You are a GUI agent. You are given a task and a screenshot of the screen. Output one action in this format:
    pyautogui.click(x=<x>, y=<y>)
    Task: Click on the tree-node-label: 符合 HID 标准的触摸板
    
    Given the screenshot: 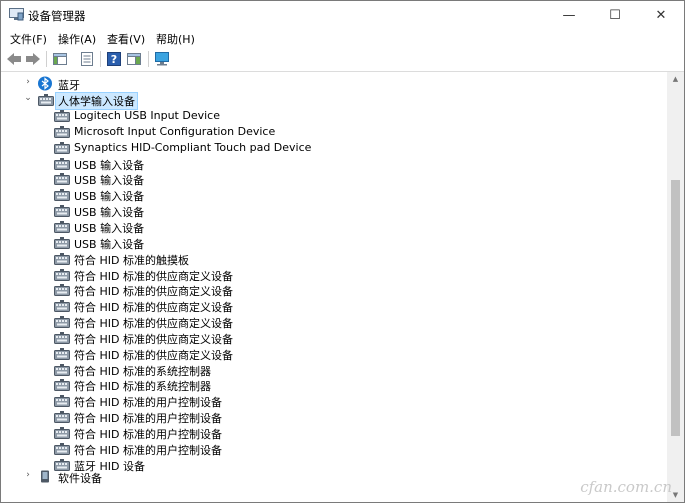 What is the action you would take?
    pyautogui.click(x=131, y=260)
    